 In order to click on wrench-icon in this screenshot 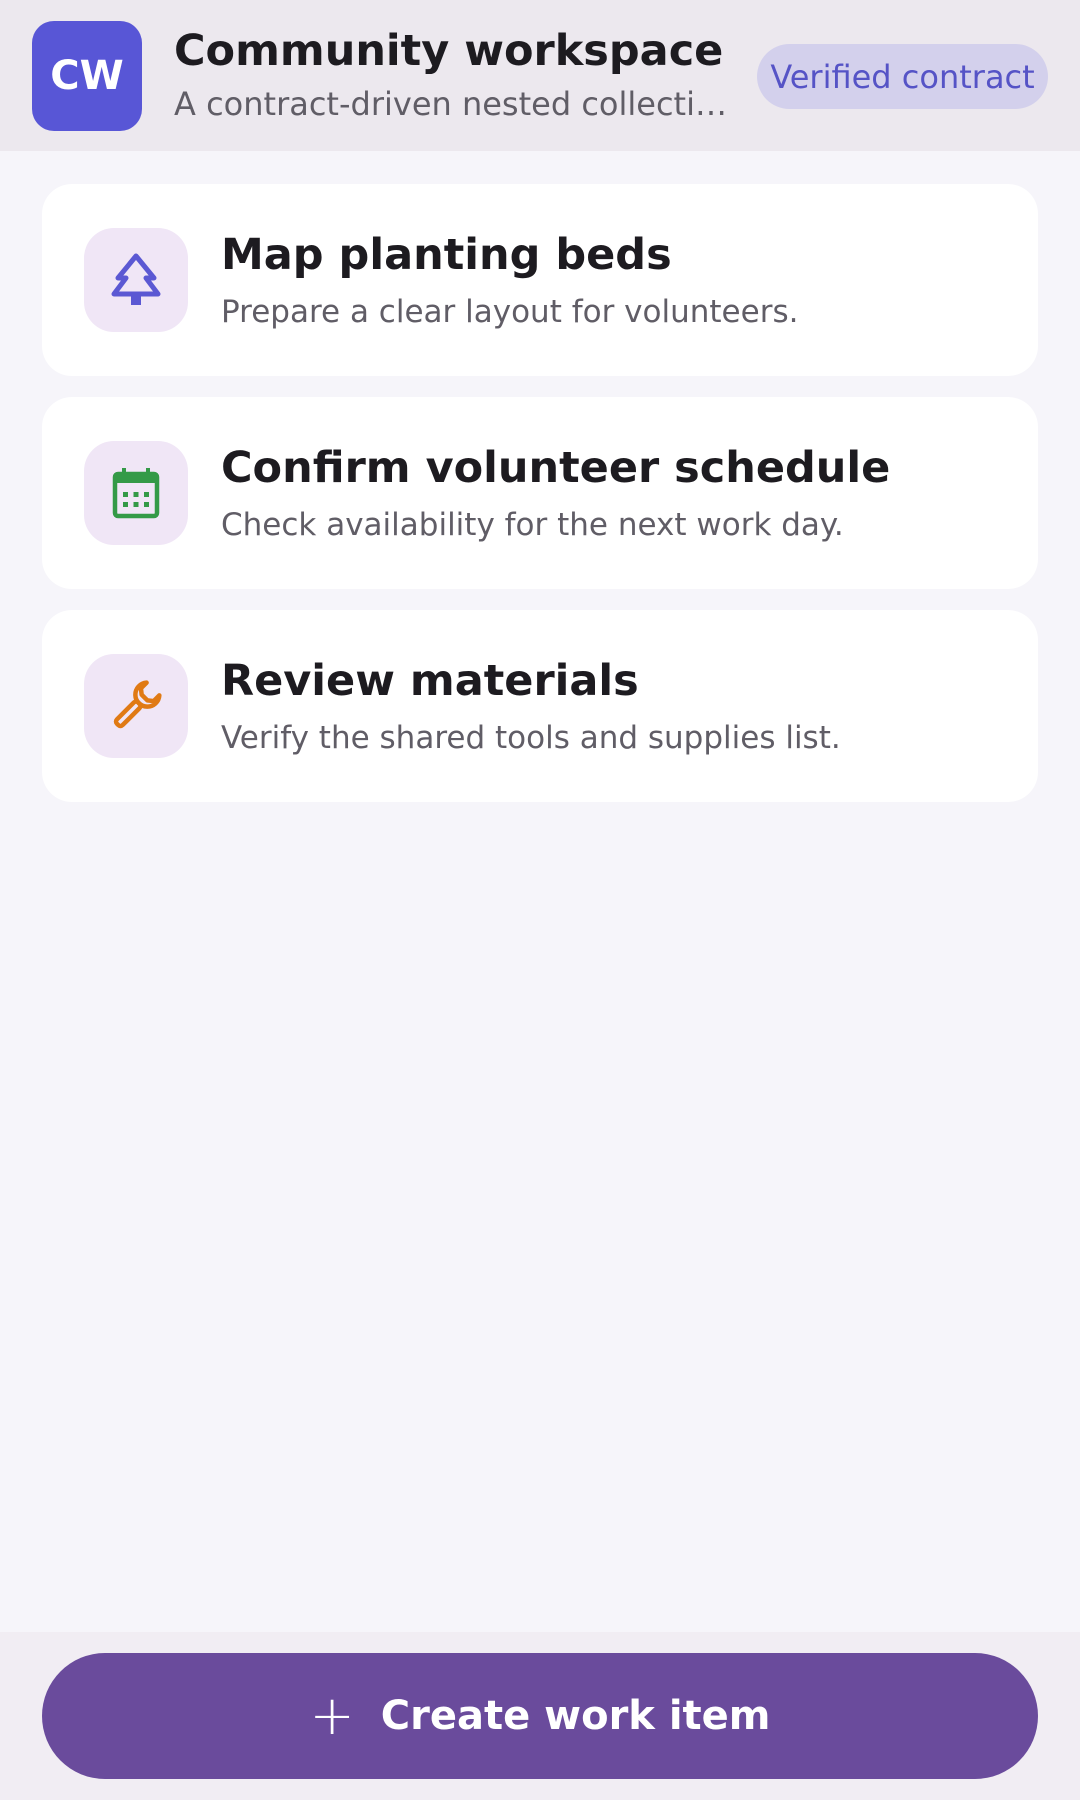, I will do `click(137, 704)`.